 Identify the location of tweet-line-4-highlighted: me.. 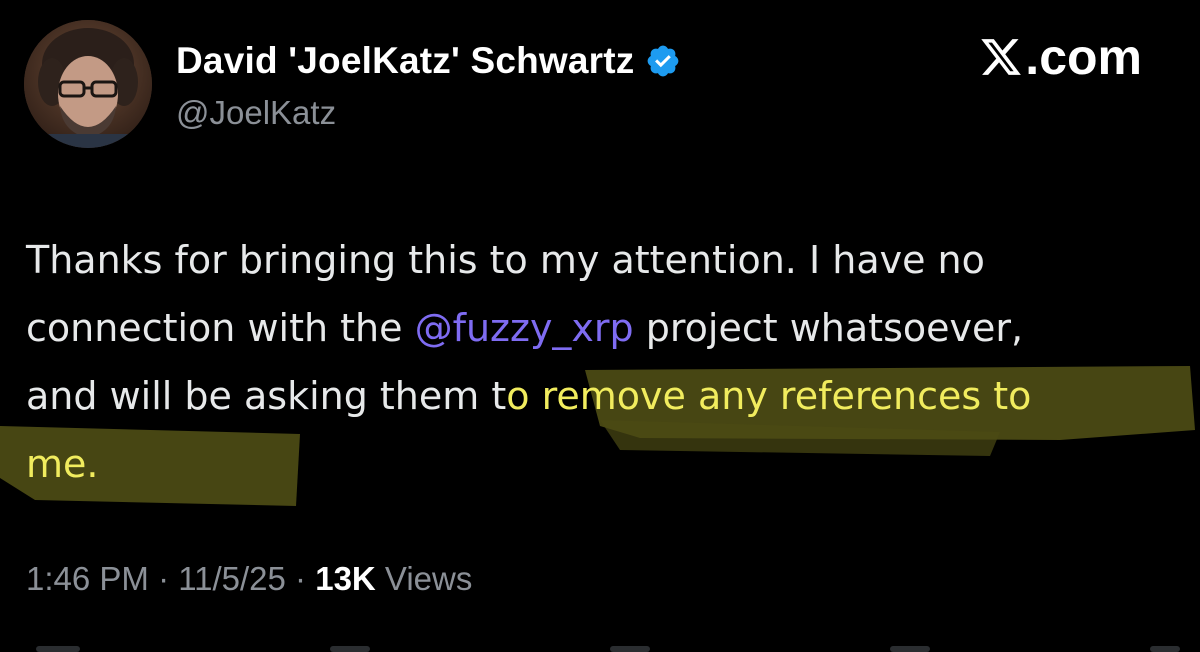
(62, 464).